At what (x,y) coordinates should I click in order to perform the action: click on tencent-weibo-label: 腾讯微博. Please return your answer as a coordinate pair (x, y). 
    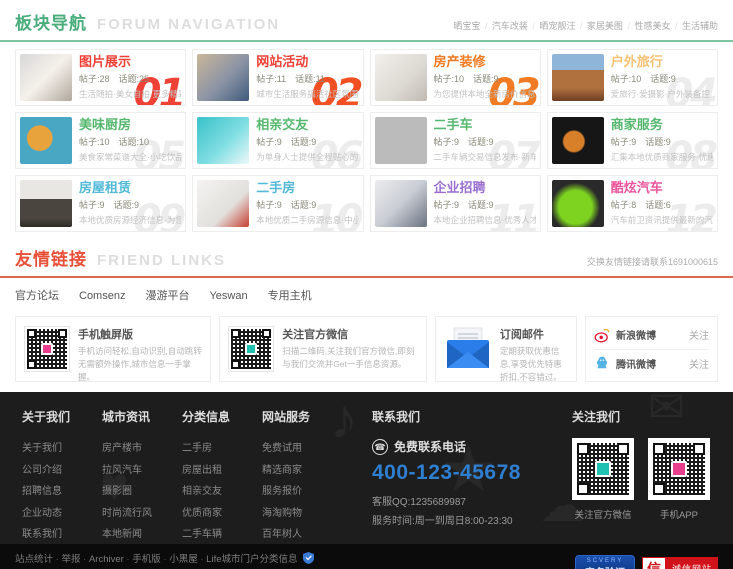
    Looking at the image, I should click on (636, 363).